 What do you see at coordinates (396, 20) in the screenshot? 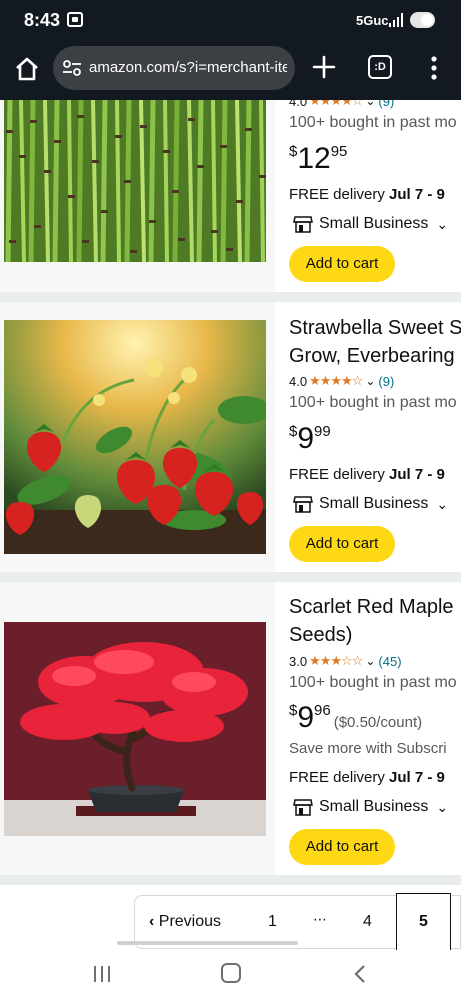
I see `signal-icon` at bounding box center [396, 20].